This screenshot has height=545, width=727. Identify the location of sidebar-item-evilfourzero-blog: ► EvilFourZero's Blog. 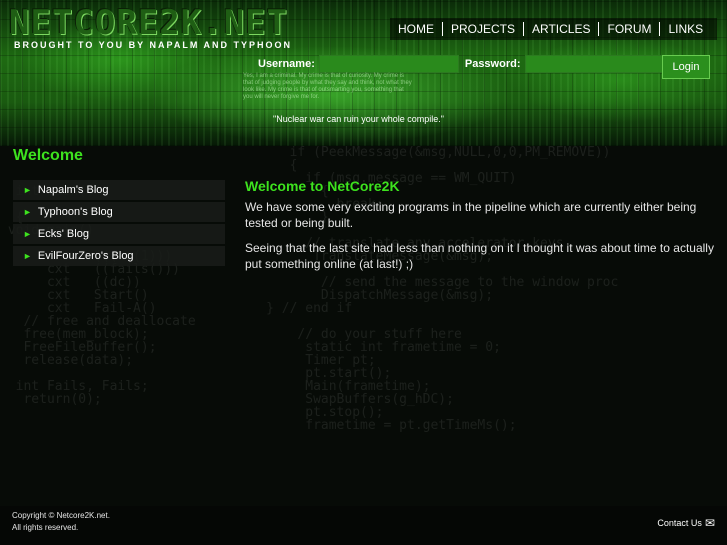
(119, 256).